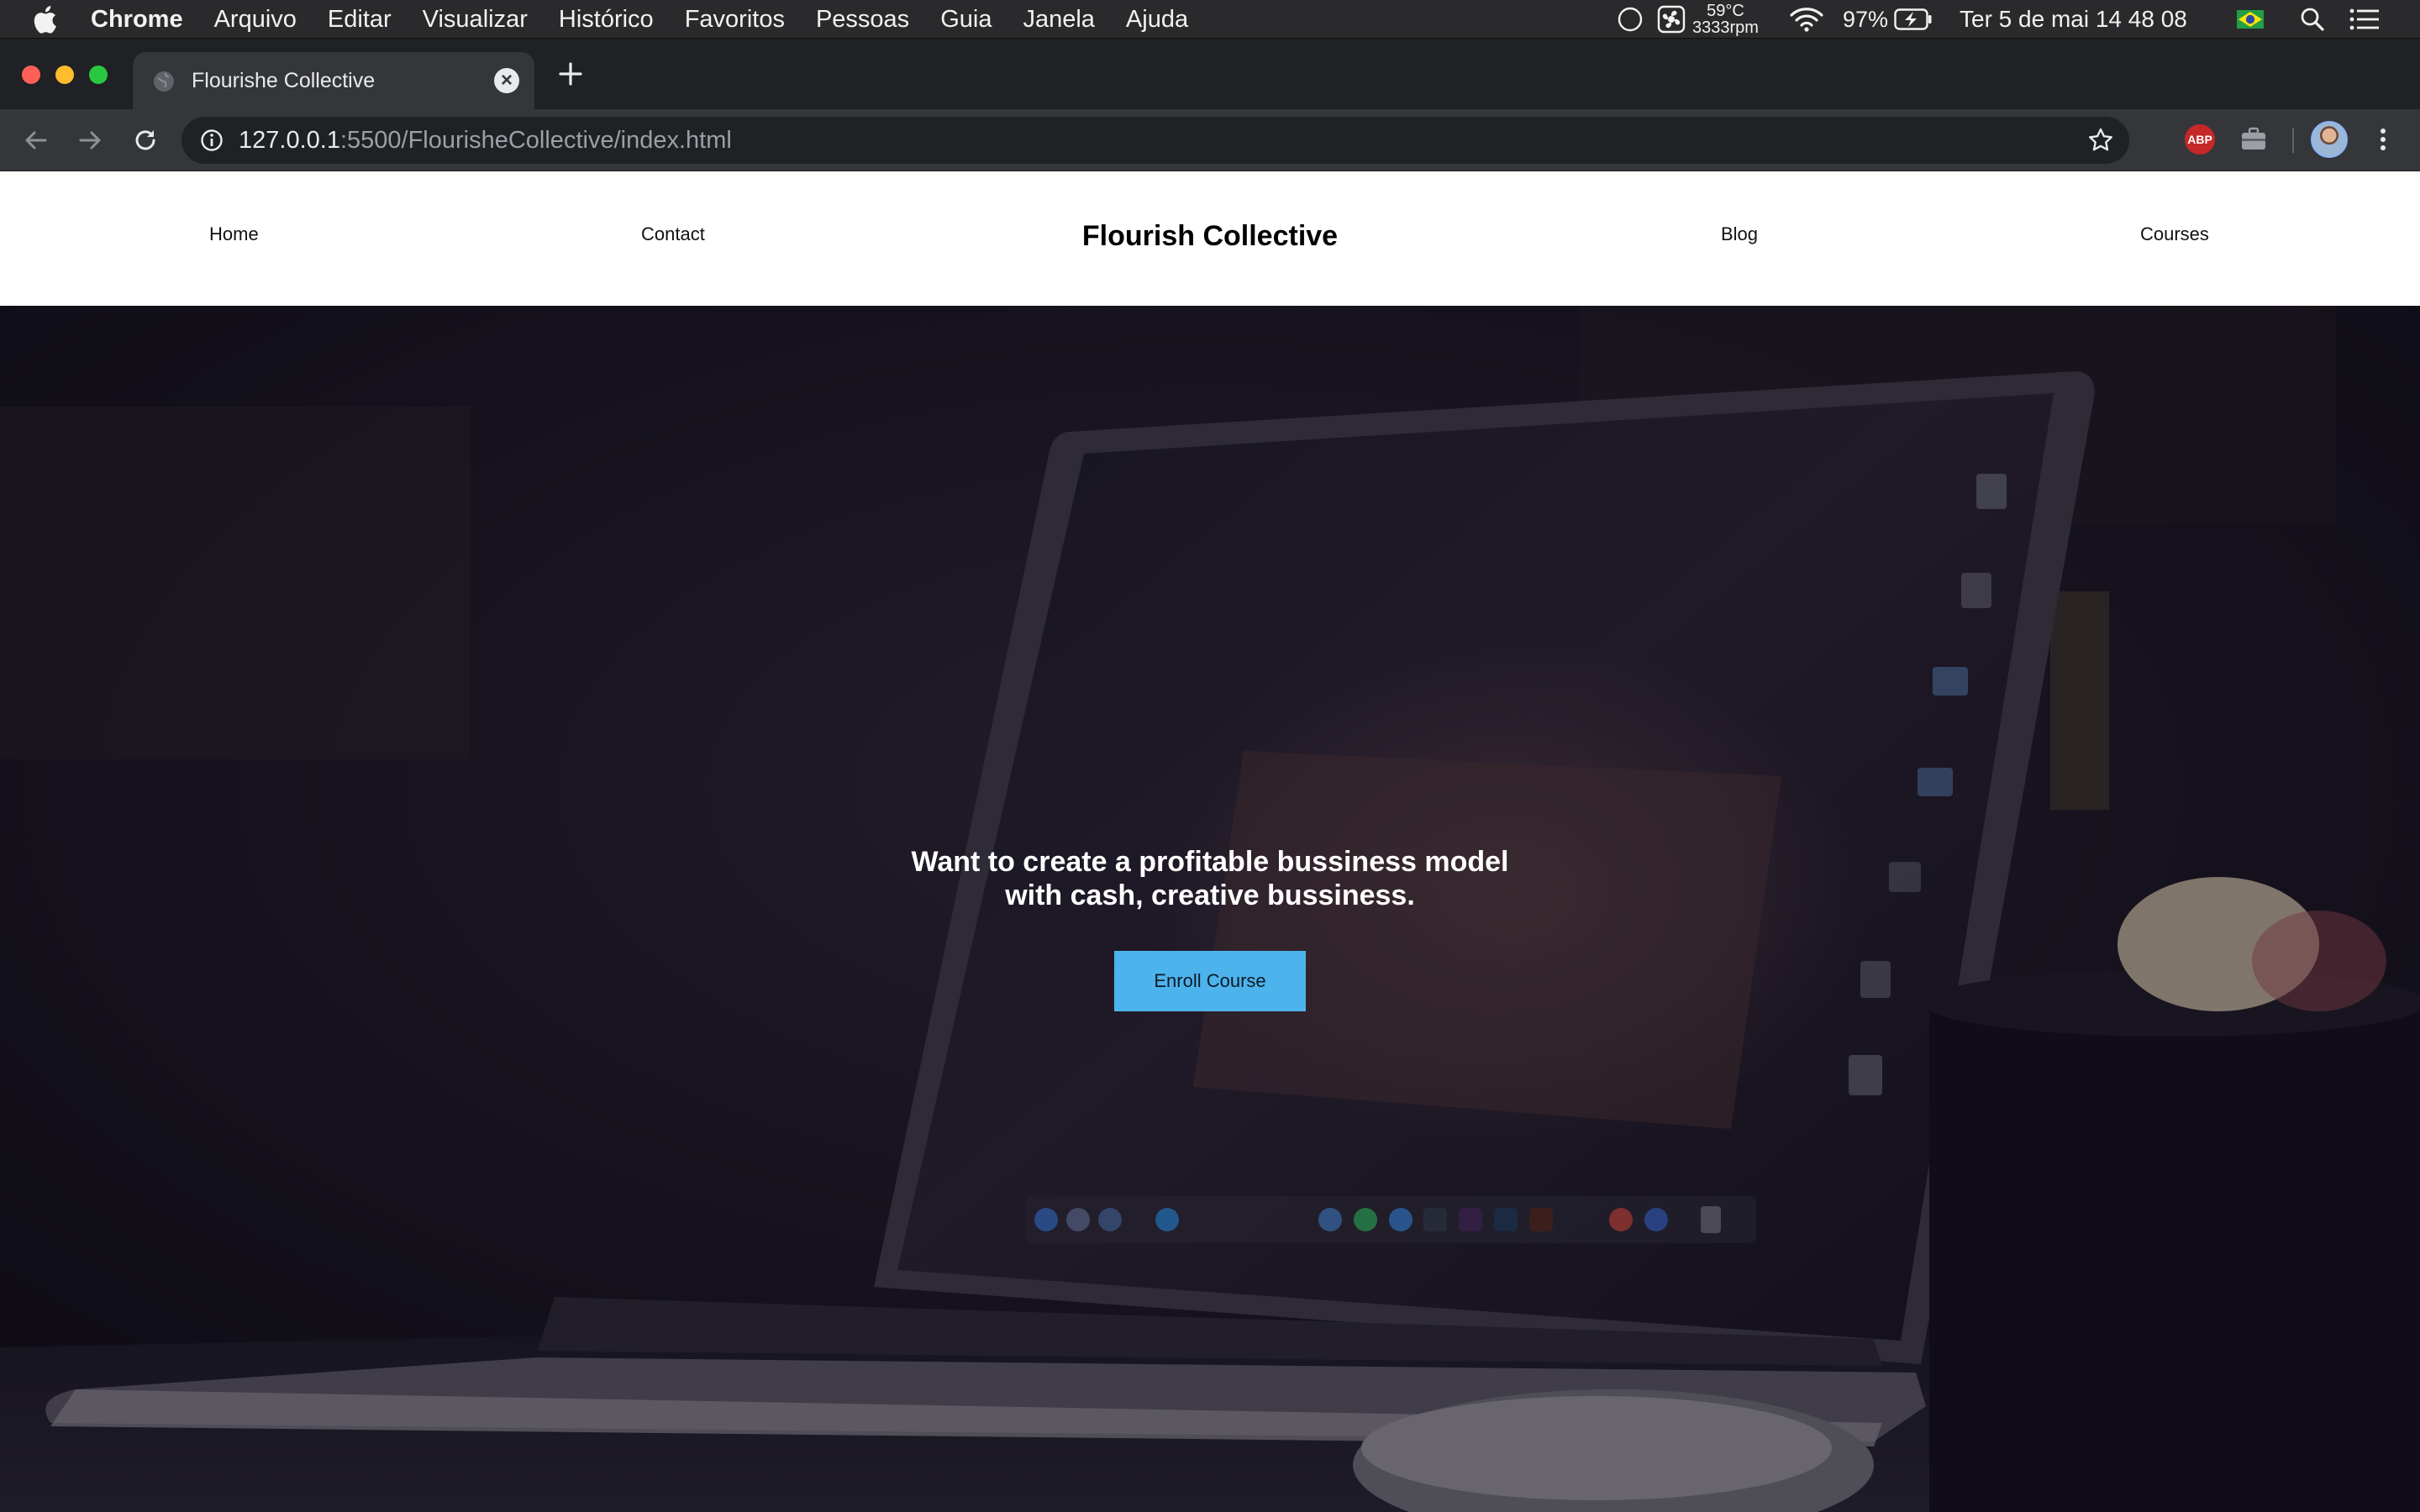 The image size is (2420, 1512). What do you see at coordinates (1210, 981) in the screenshot?
I see `enroll-course-button: Enroll Course` at bounding box center [1210, 981].